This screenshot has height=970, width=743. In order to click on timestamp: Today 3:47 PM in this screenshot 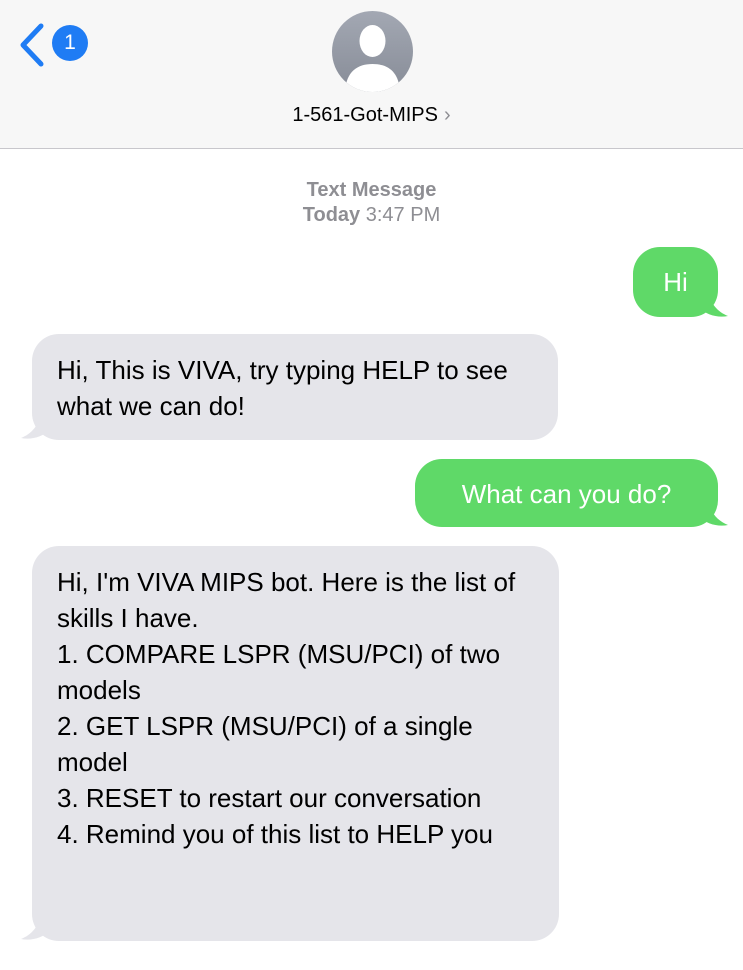, I will do `click(371, 215)`.